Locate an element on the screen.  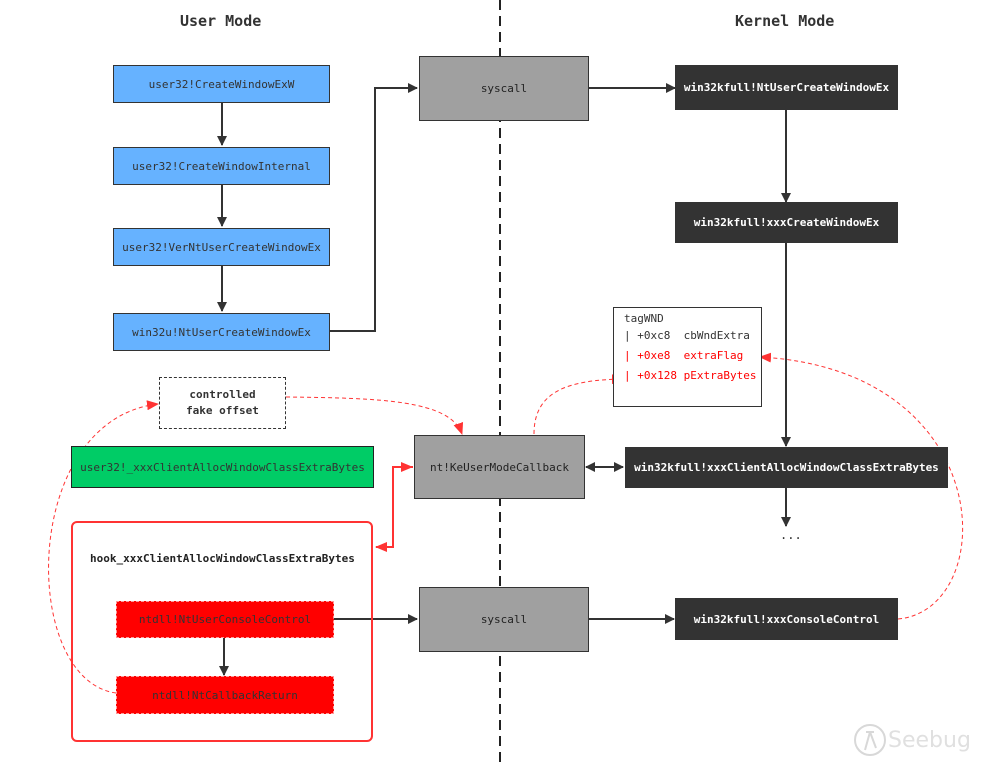
fake-offset-line1: controlled is located at coordinates (222, 394).